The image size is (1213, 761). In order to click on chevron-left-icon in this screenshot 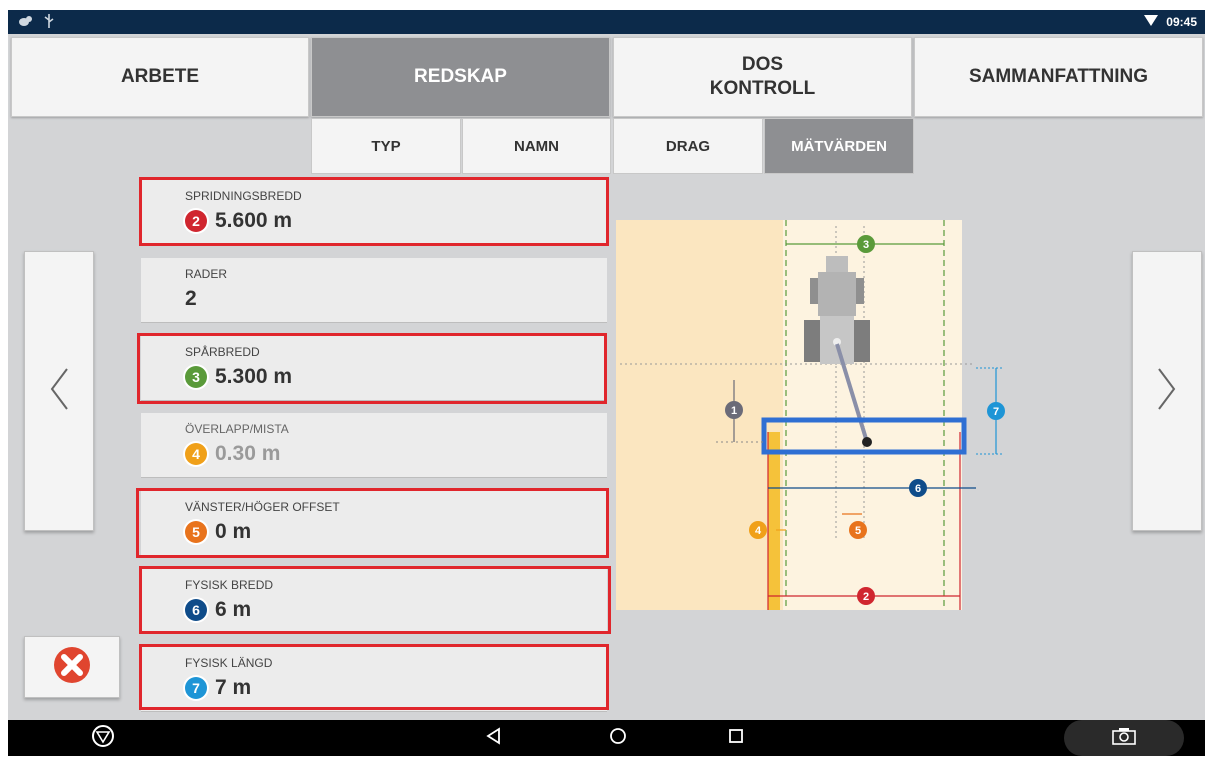, I will do `click(59, 391)`.